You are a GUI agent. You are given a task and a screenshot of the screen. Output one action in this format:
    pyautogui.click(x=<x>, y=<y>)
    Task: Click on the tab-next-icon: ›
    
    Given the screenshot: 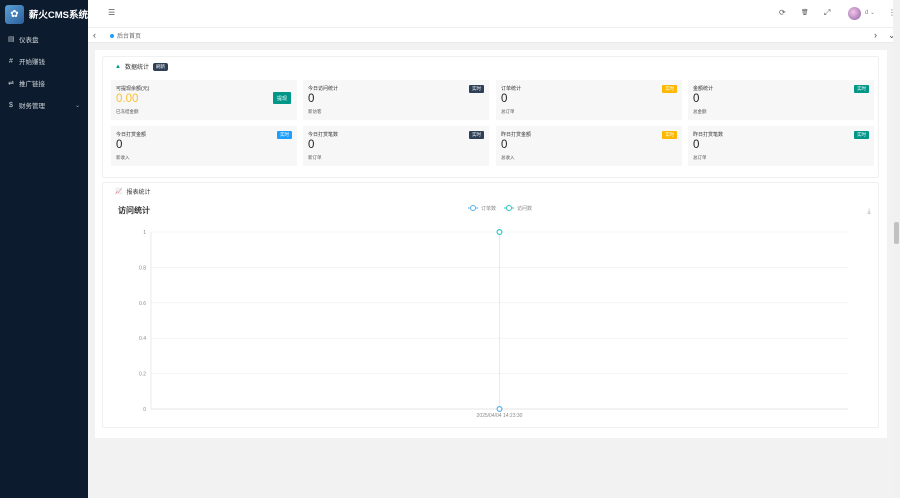 What is the action you would take?
    pyautogui.click(x=875, y=35)
    